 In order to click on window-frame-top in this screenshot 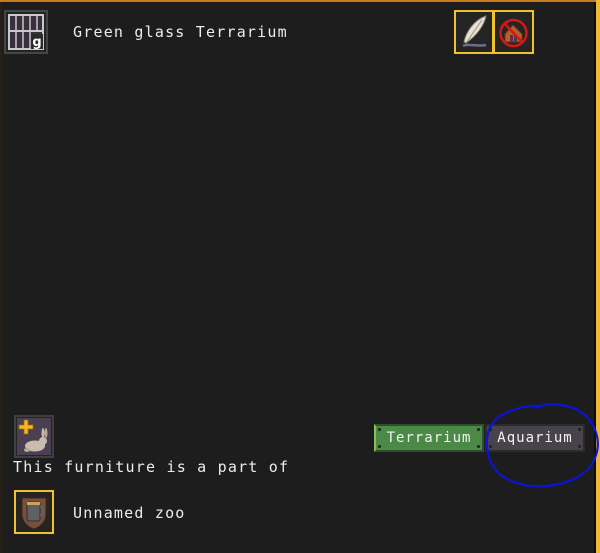, I will do `click(300, 1)`.